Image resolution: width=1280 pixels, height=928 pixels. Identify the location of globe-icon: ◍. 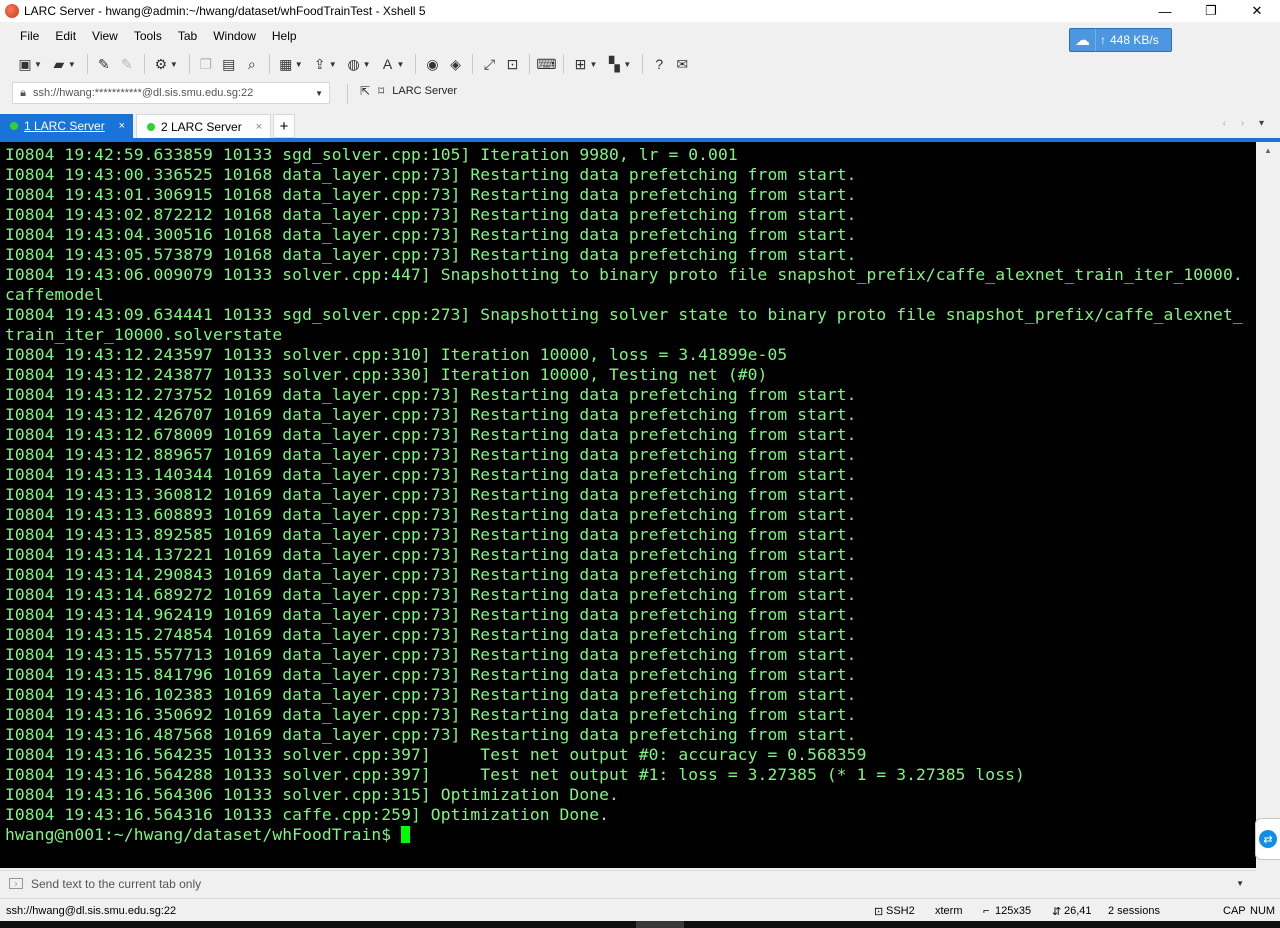
(354, 64).